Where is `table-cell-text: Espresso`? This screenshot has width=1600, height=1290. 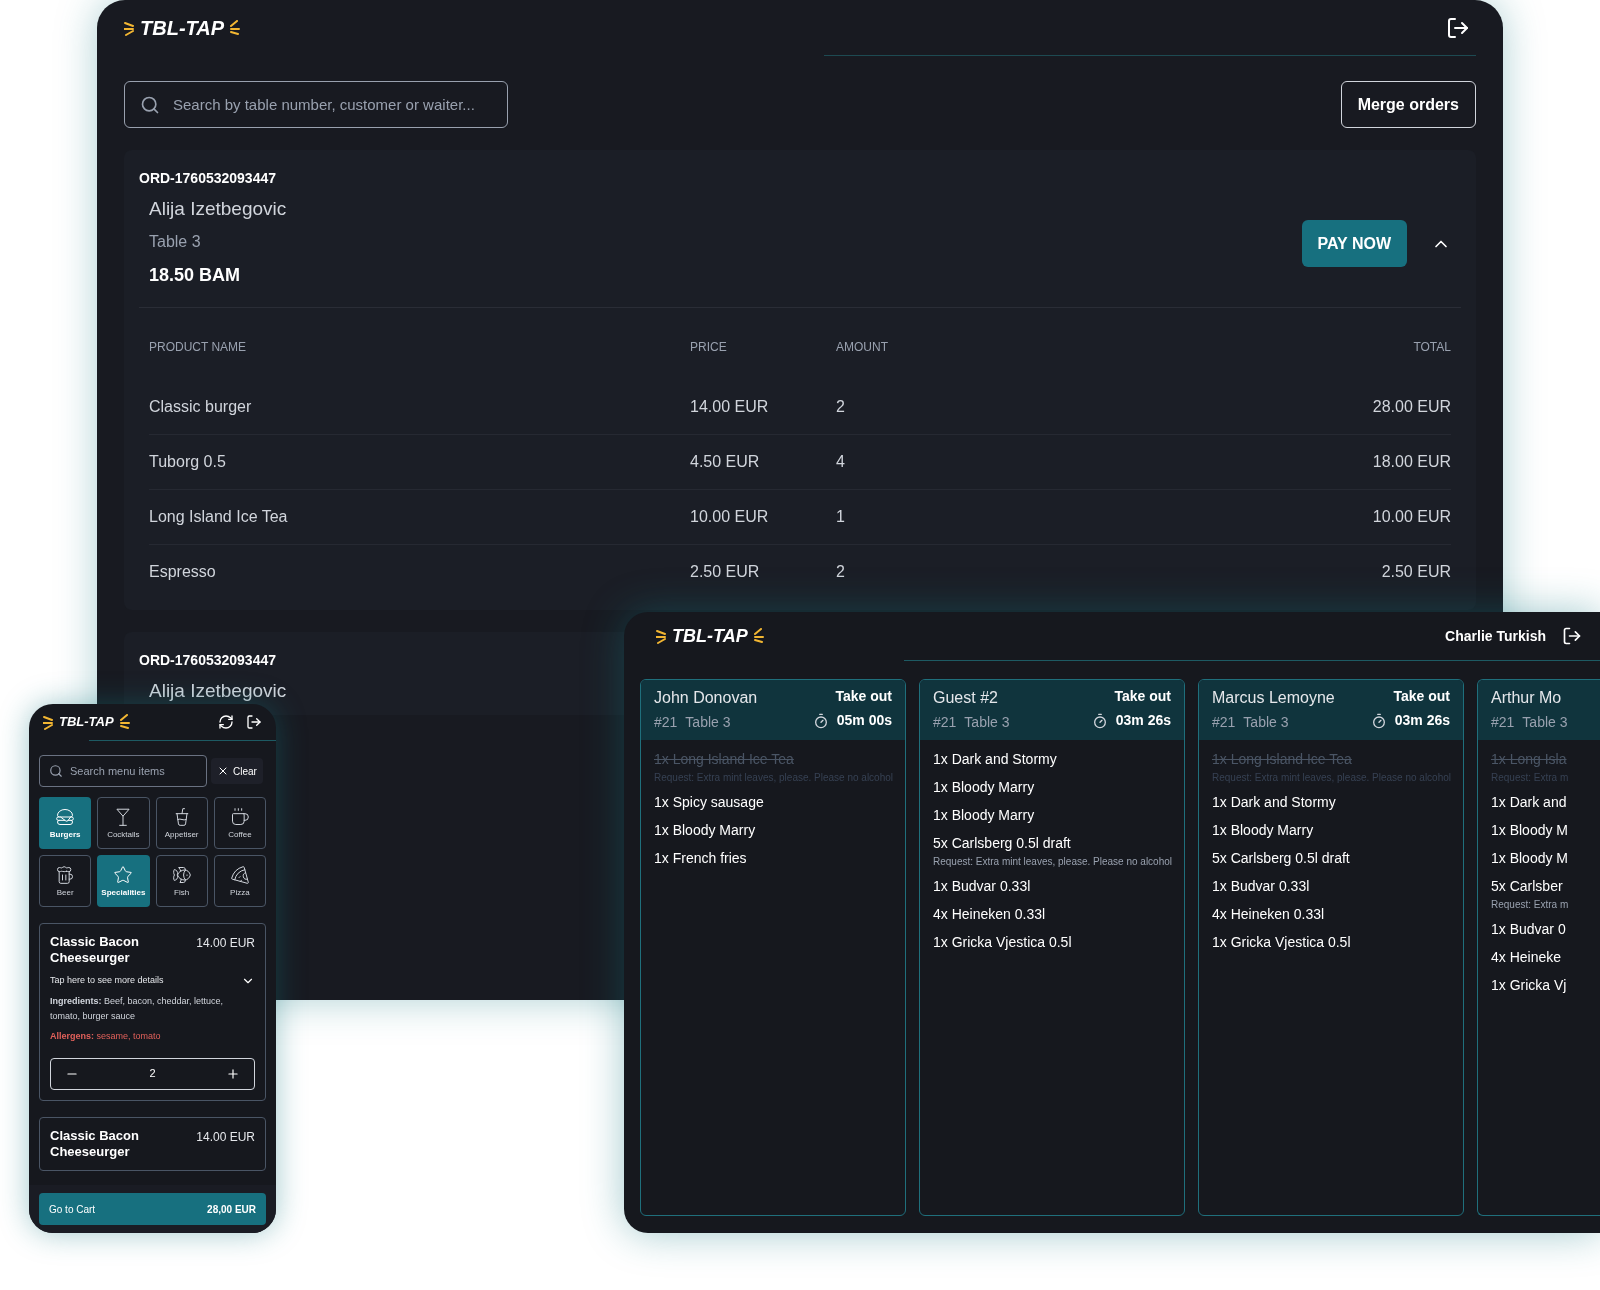 table-cell-text: Espresso is located at coordinates (182, 572).